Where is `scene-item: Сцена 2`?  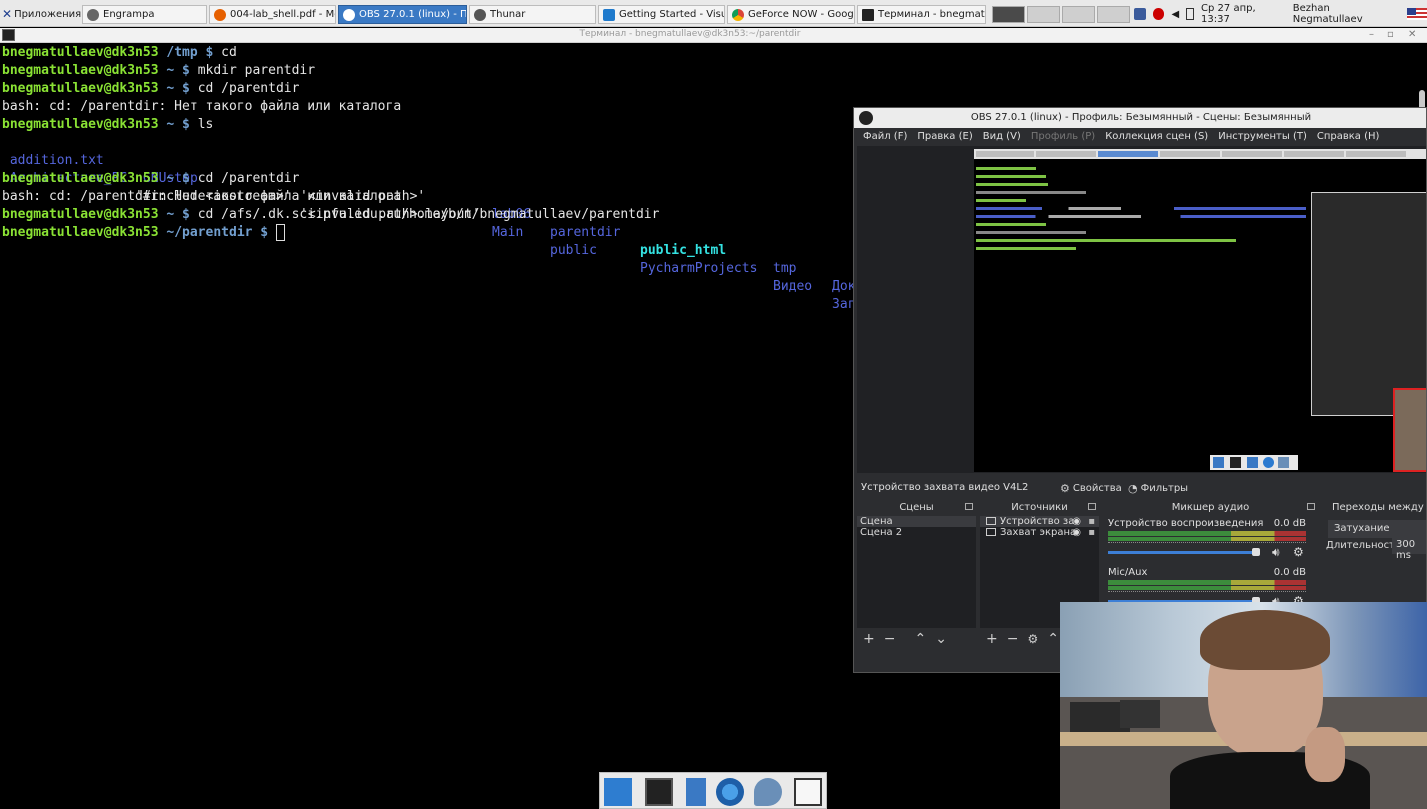 scene-item: Сцена 2 is located at coordinates (916, 532).